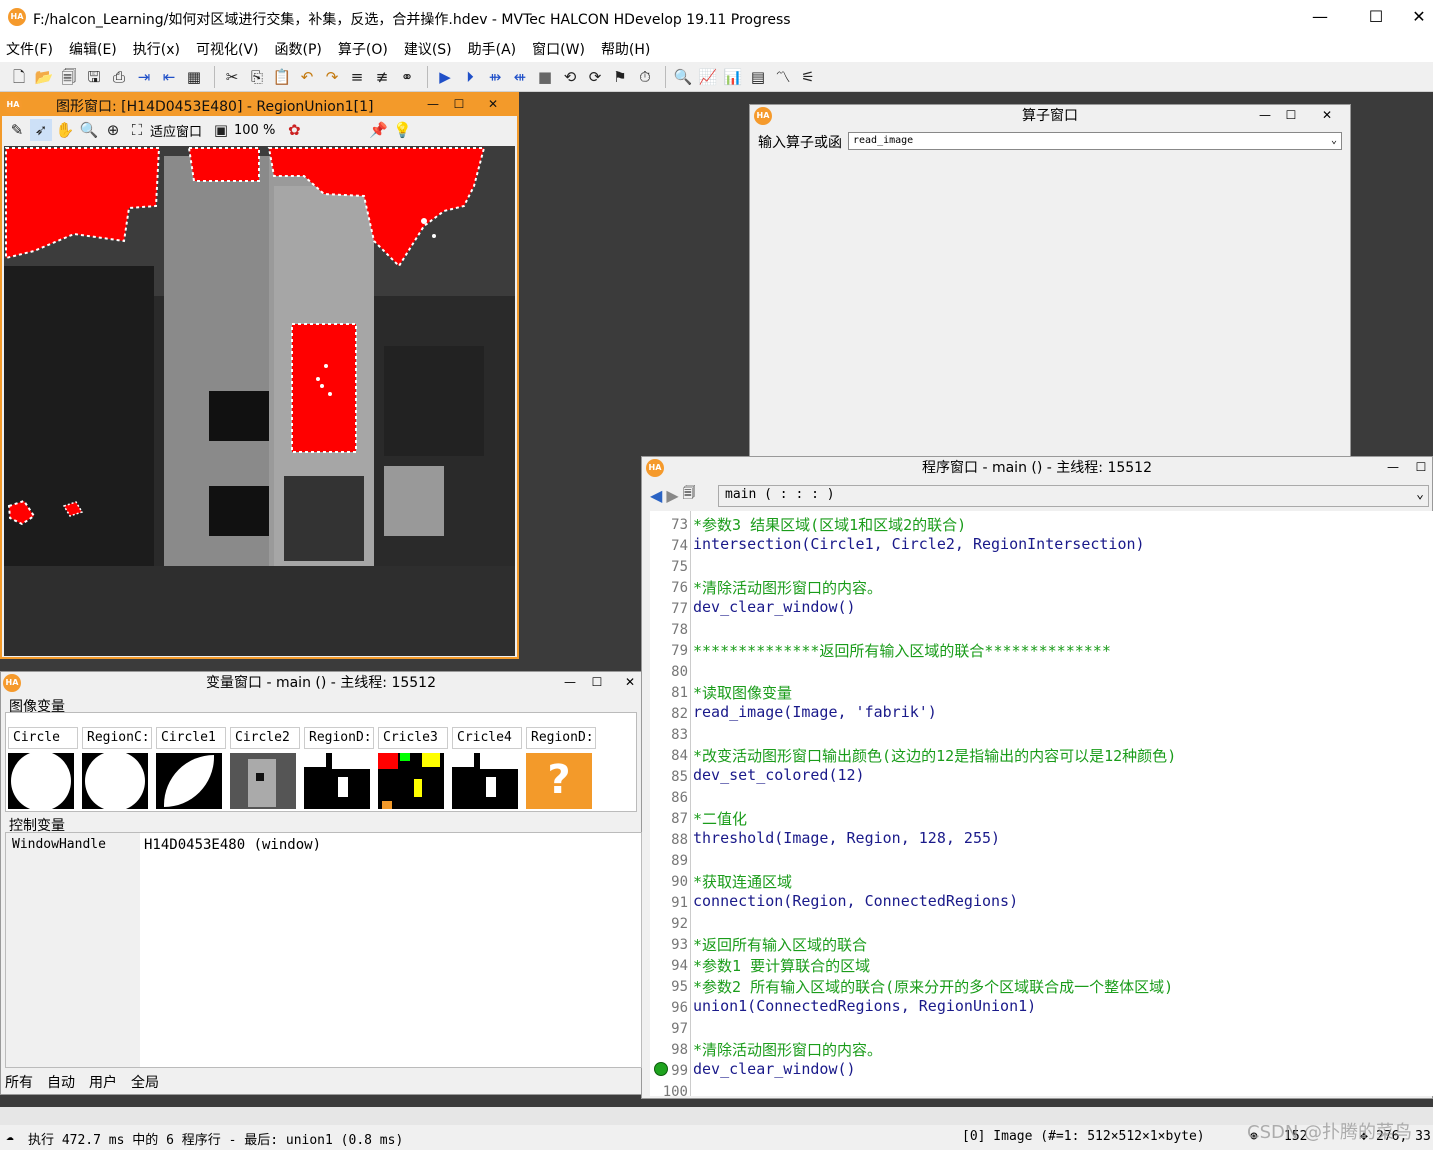  Describe the element at coordinates (298, 49) in the screenshot. I see `menu-procedures: 函数(P)` at that location.